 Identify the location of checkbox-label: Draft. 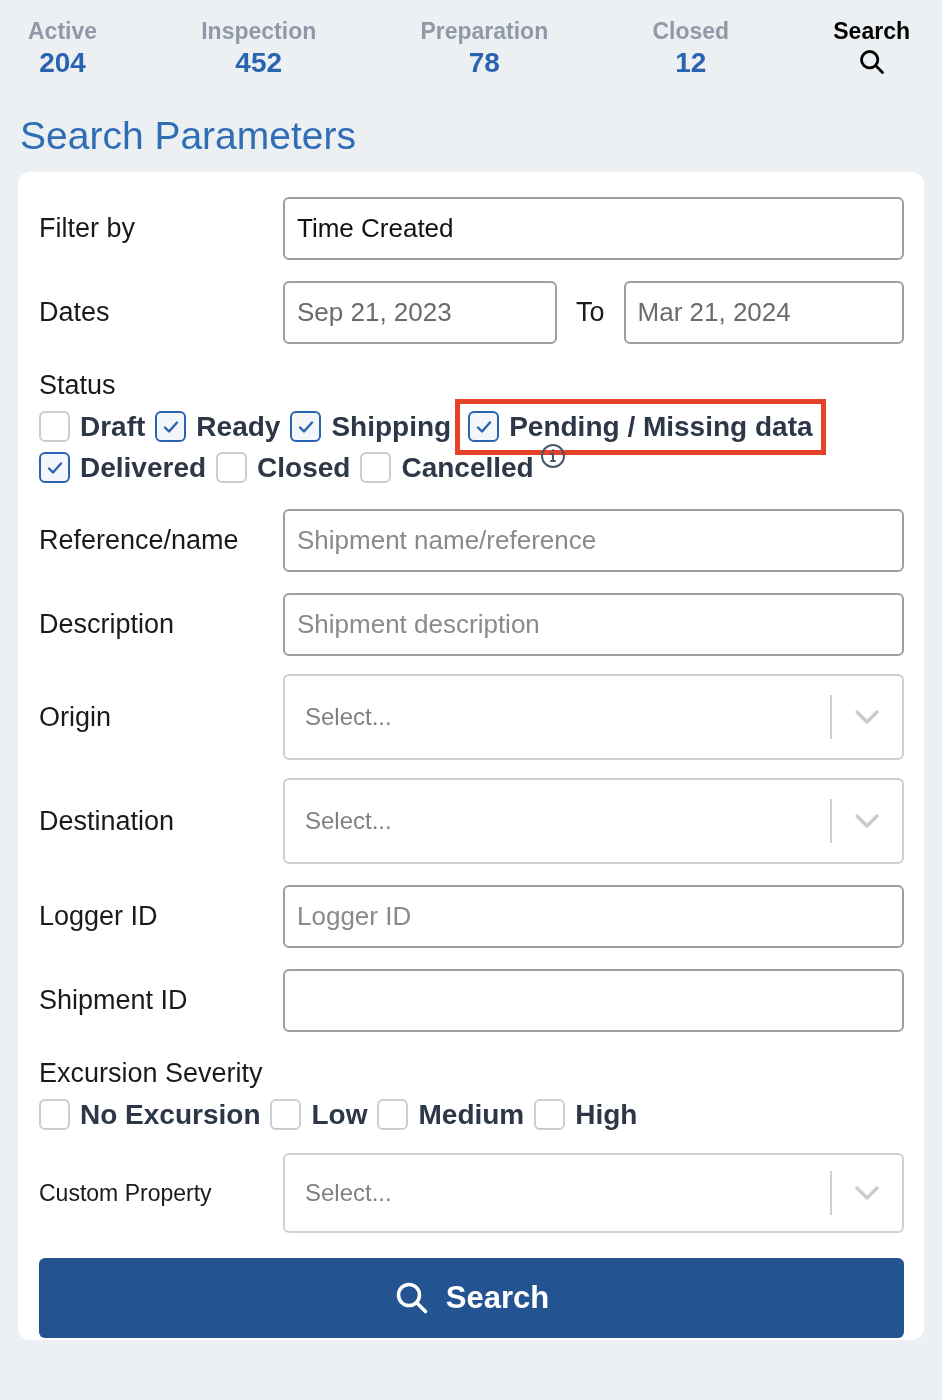
(113, 426).